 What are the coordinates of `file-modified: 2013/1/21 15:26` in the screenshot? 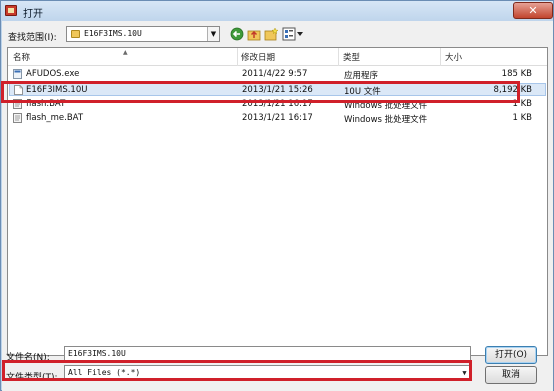 It's located at (277, 90).